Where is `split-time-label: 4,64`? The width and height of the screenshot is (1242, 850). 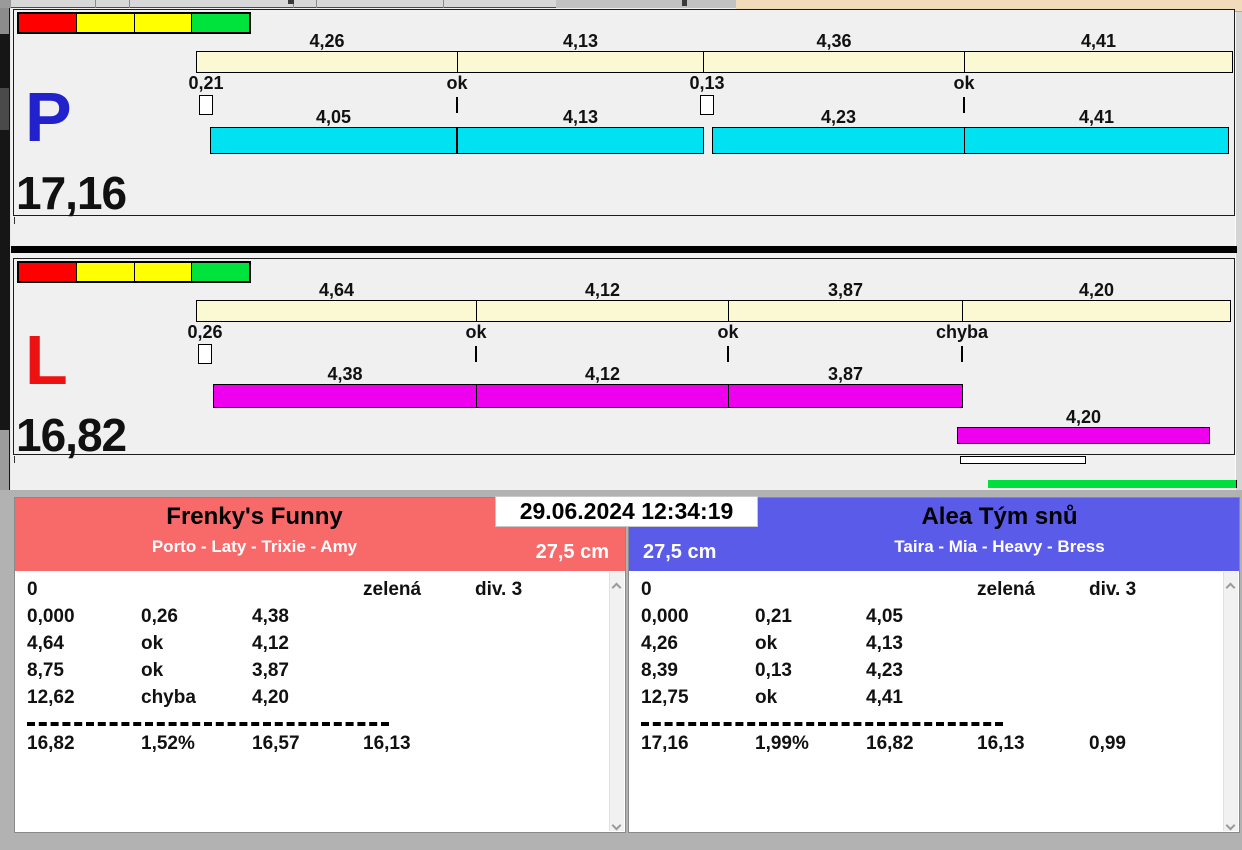
split-time-label: 4,64 is located at coordinates (336, 290).